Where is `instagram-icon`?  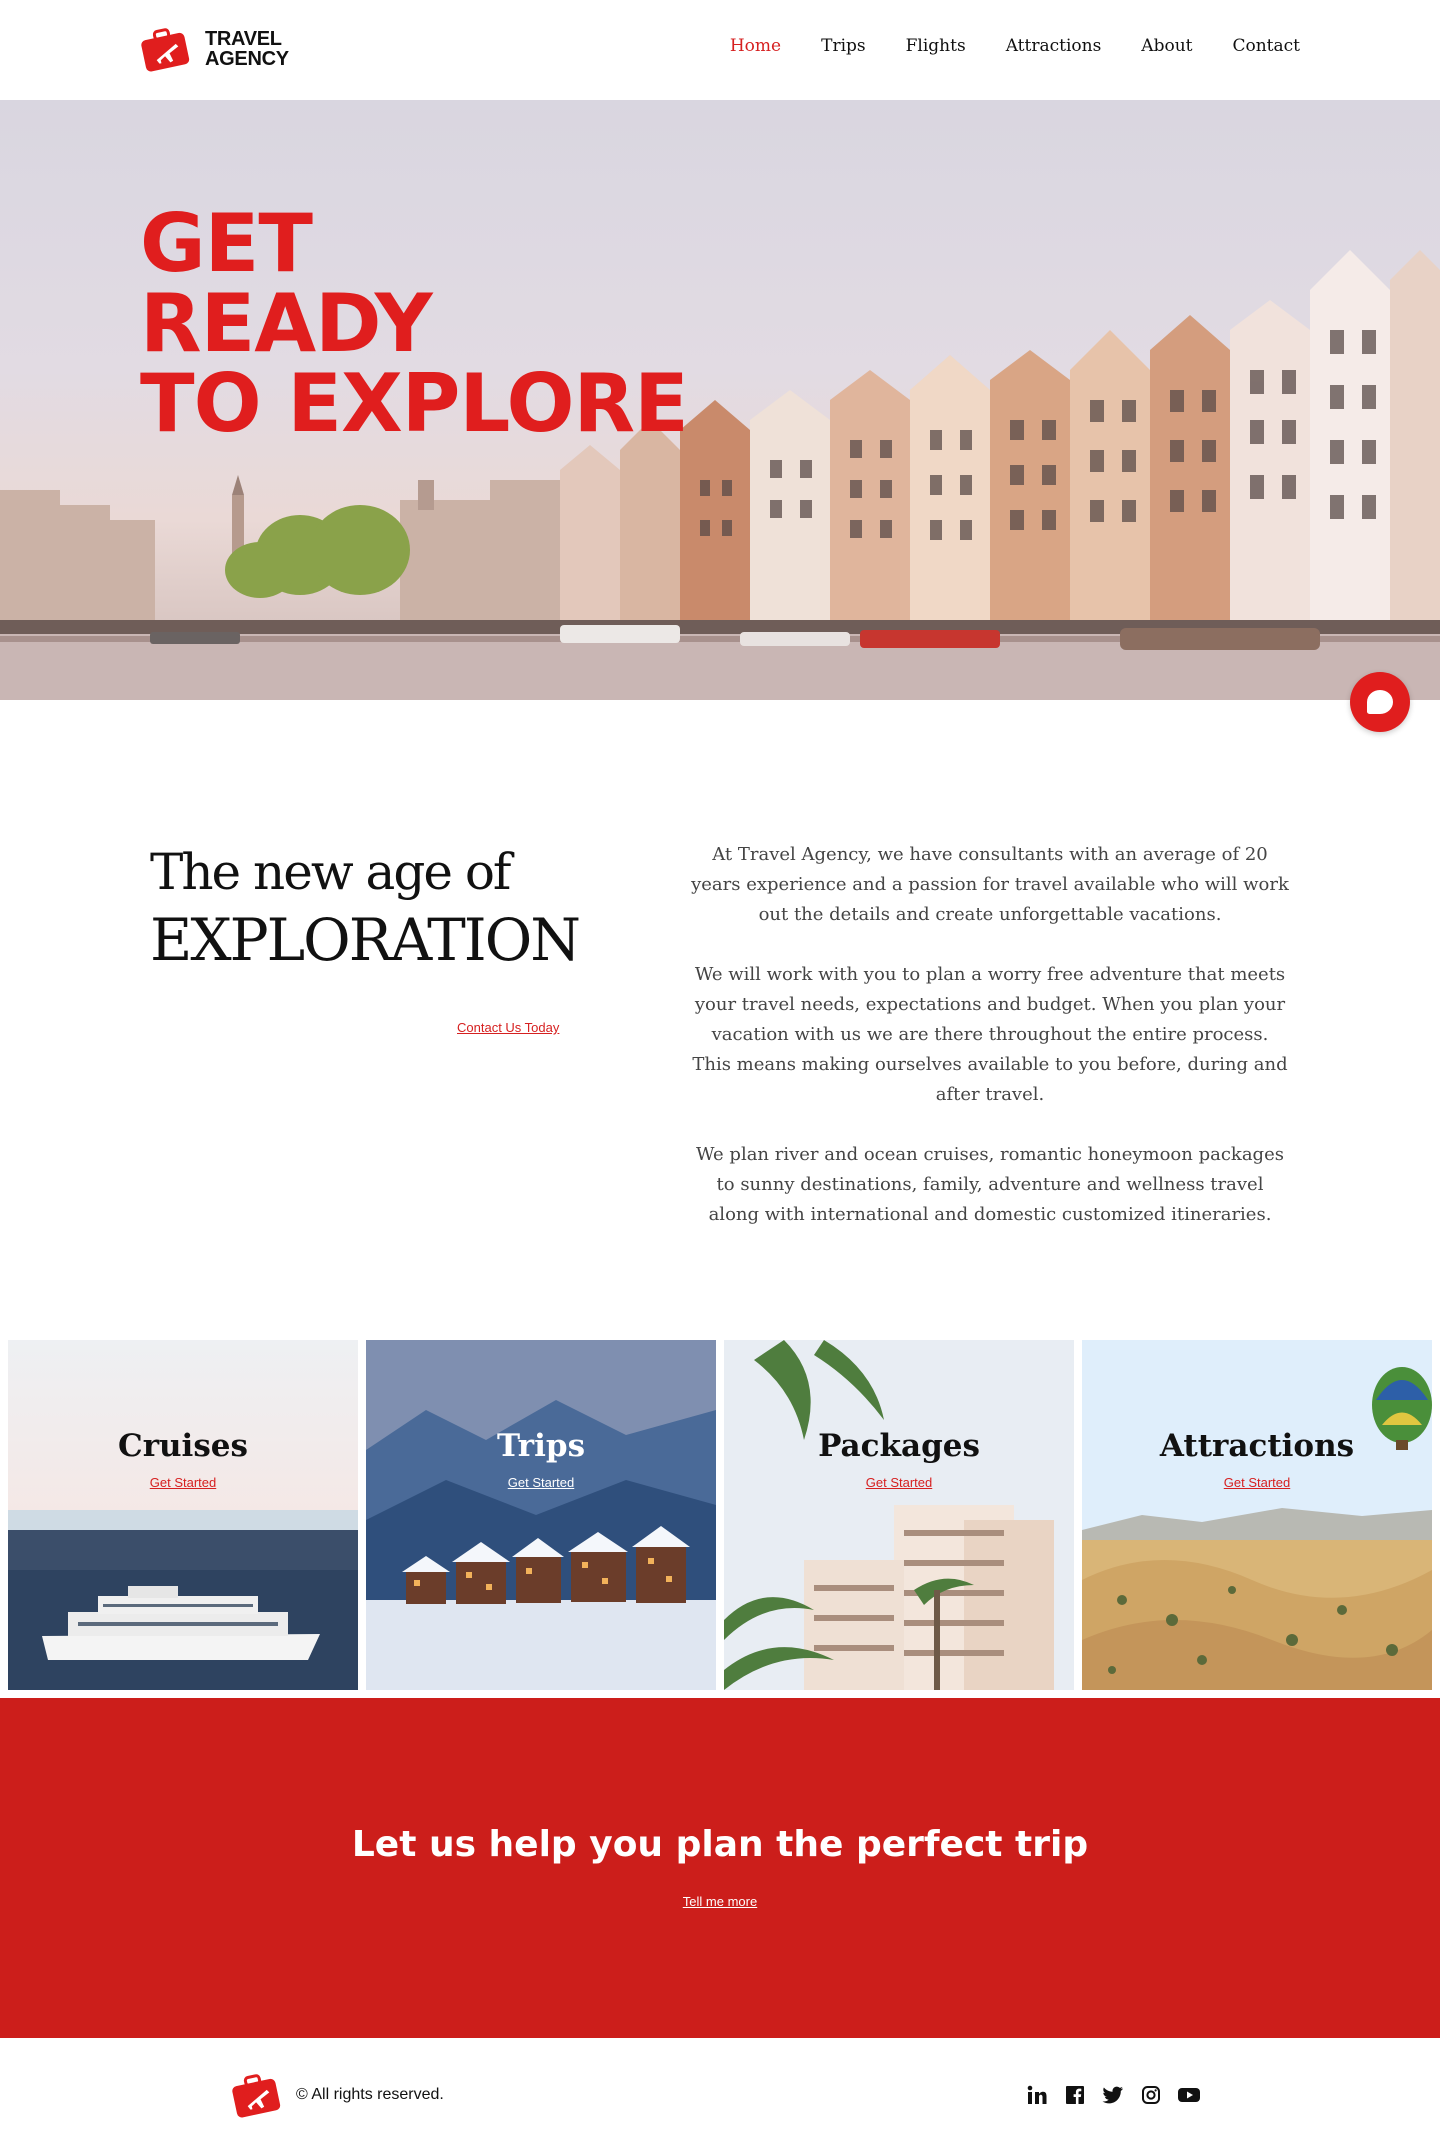
instagram-icon is located at coordinates (1151, 2095).